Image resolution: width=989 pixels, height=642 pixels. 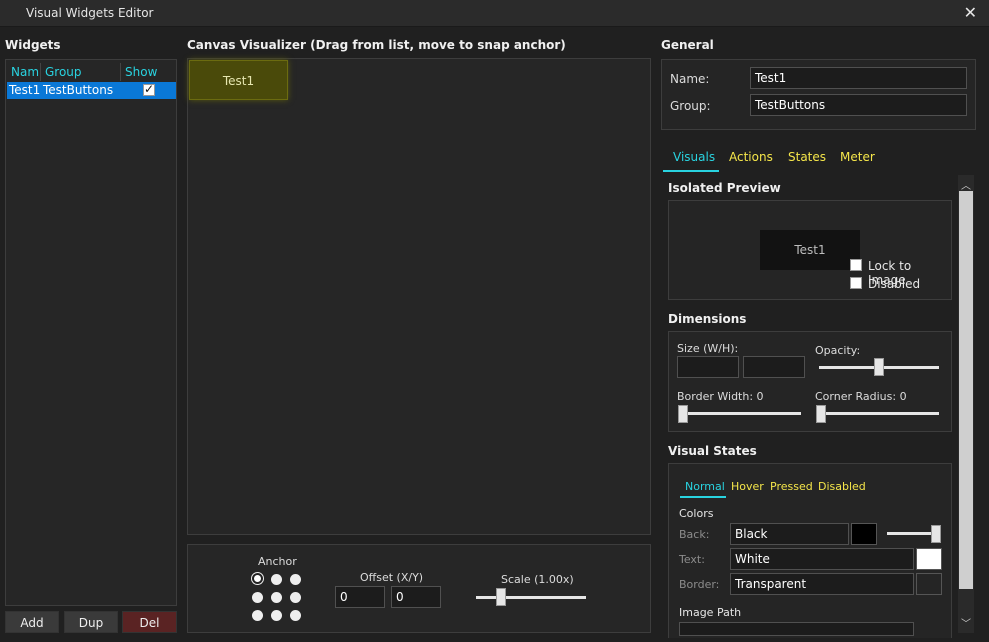 What do you see at coordinates (149, 622) in the screenshot?
I see `del-button: Del` at bounding box center [149, 622].